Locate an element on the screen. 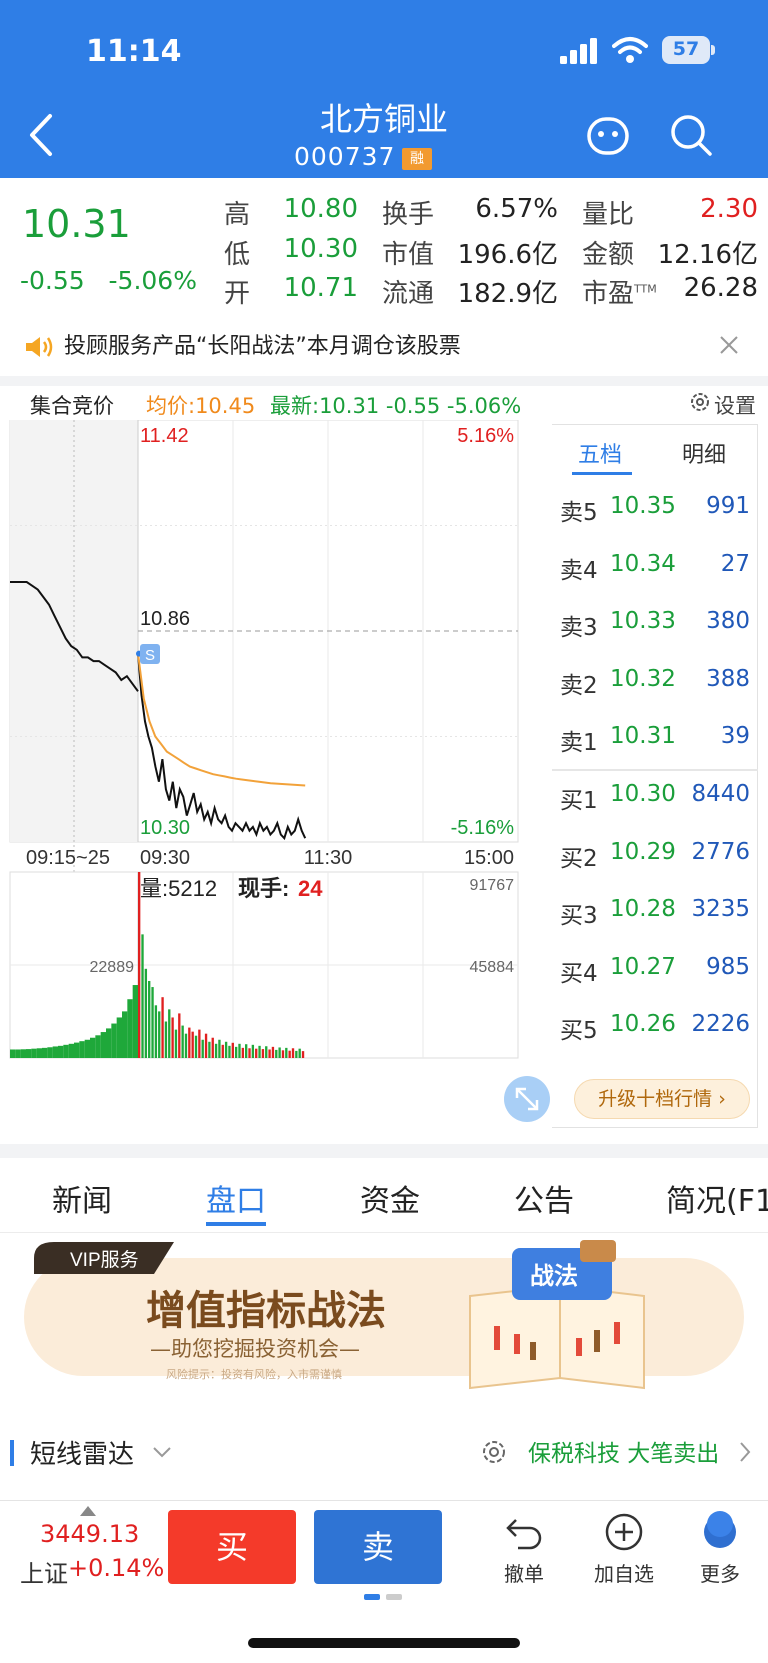 This screenshot has width=768, height=1663. stock-code: 000737 is located at coordinates (345, 156).